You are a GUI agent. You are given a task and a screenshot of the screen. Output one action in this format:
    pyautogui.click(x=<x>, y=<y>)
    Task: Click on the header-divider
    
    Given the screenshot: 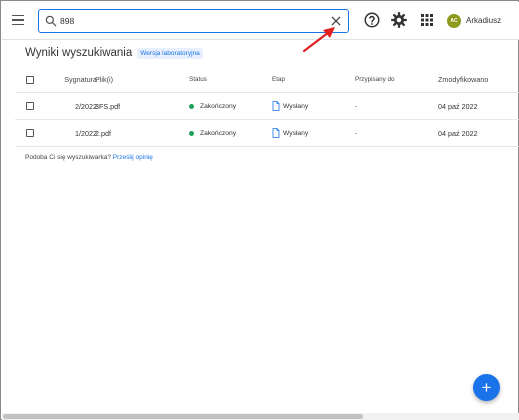 What is the action you would take?
    pyautogui.click(x=260, y=39)
    